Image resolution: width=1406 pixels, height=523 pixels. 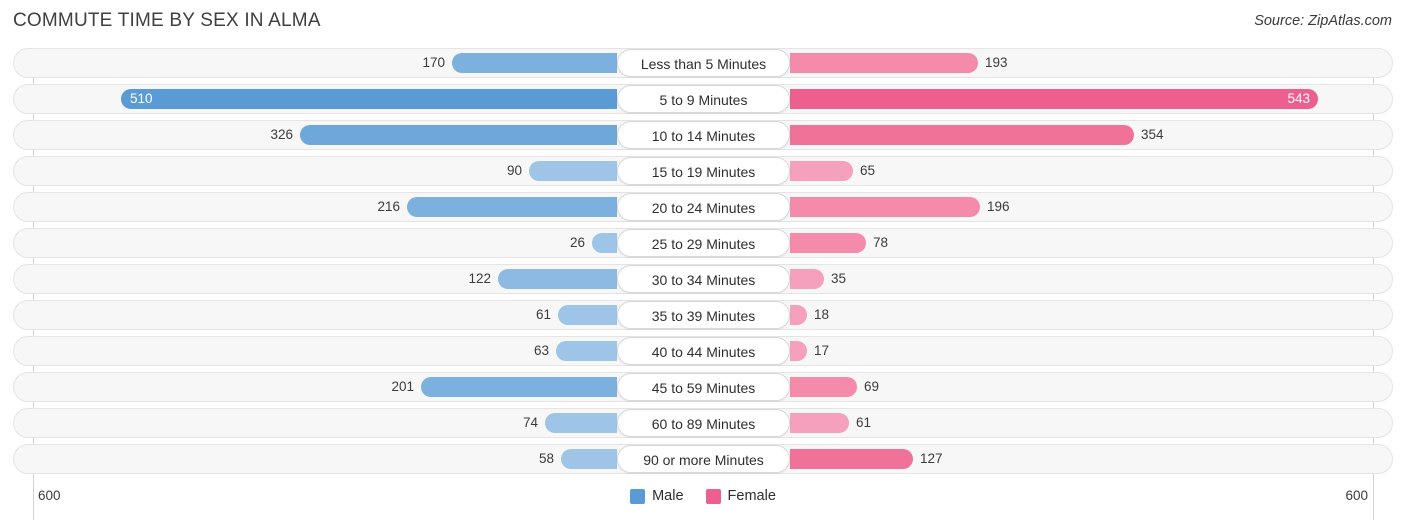 I want to click on category-label-pill: 15 to 19 Minutes, so click(x=703, y=171).